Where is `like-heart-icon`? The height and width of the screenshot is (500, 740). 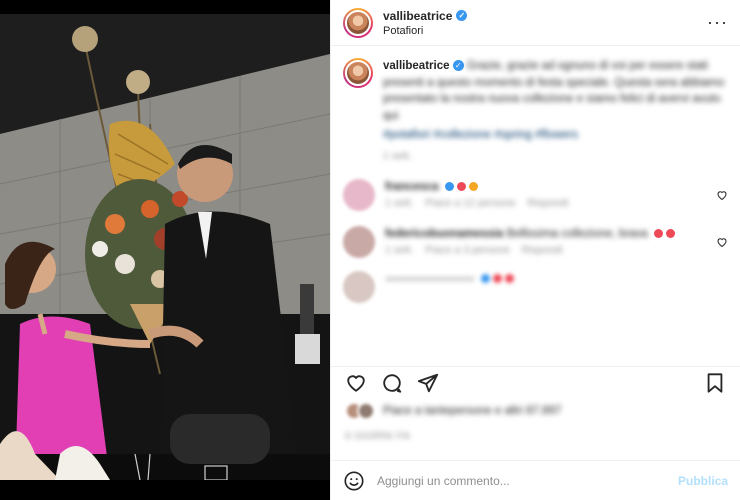 like-heart-icon is located at coordinates (356, 383).